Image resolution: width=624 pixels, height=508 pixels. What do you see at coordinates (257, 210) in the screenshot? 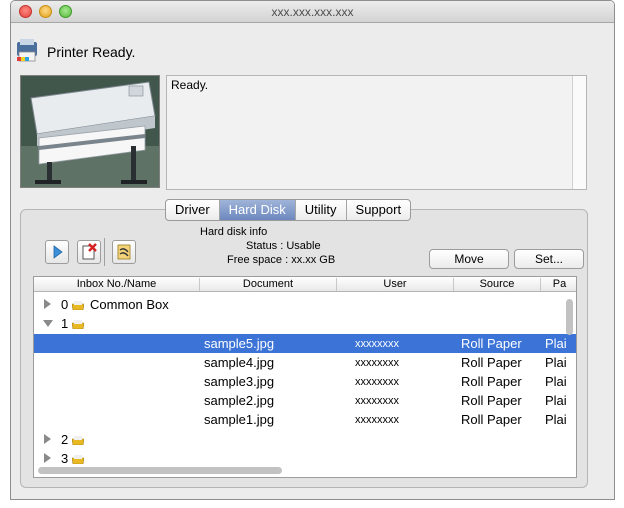
I see `tab-hard-disk: Hard Disk` at bounding box center [257, 210].